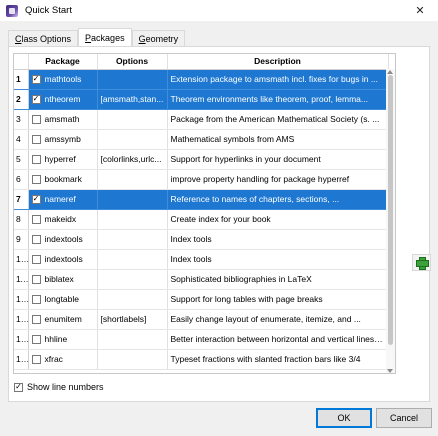 The height and width of the screenshot is (436, 438). What do you see at coordinates (420, 10) in the screenshot?
I see `close-button: ✕` at bounding box center [420, 10].